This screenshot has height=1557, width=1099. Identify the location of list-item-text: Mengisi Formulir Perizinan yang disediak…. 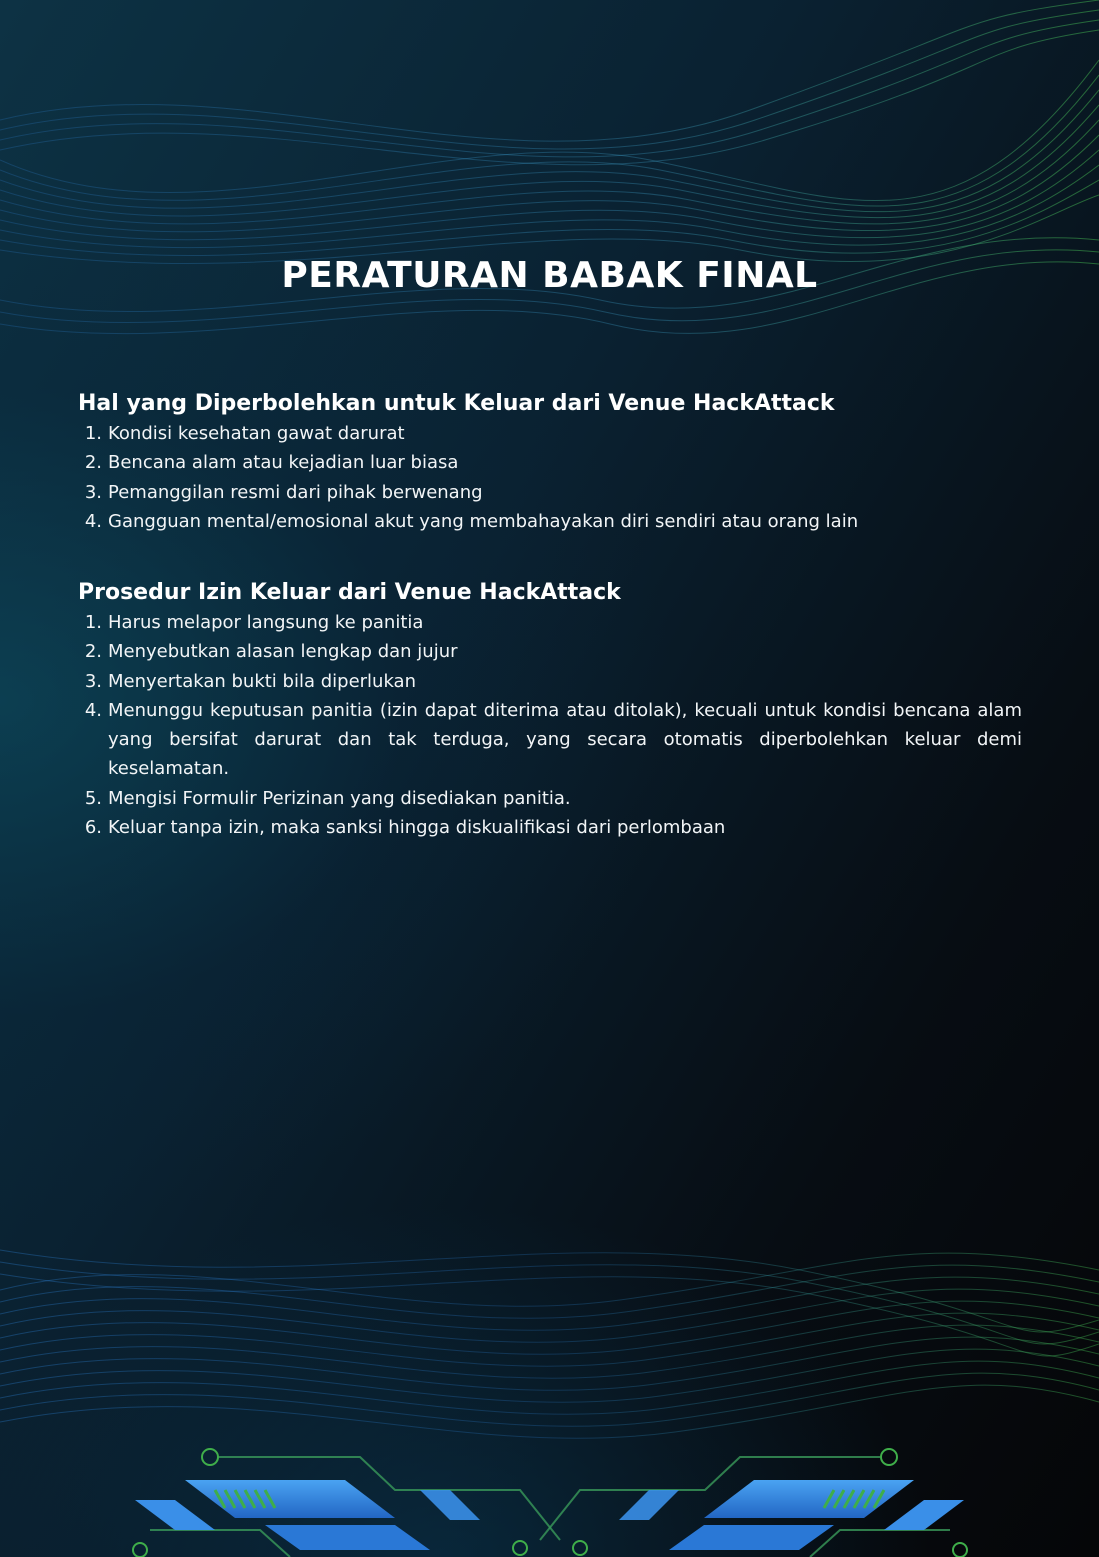
(339, 798).